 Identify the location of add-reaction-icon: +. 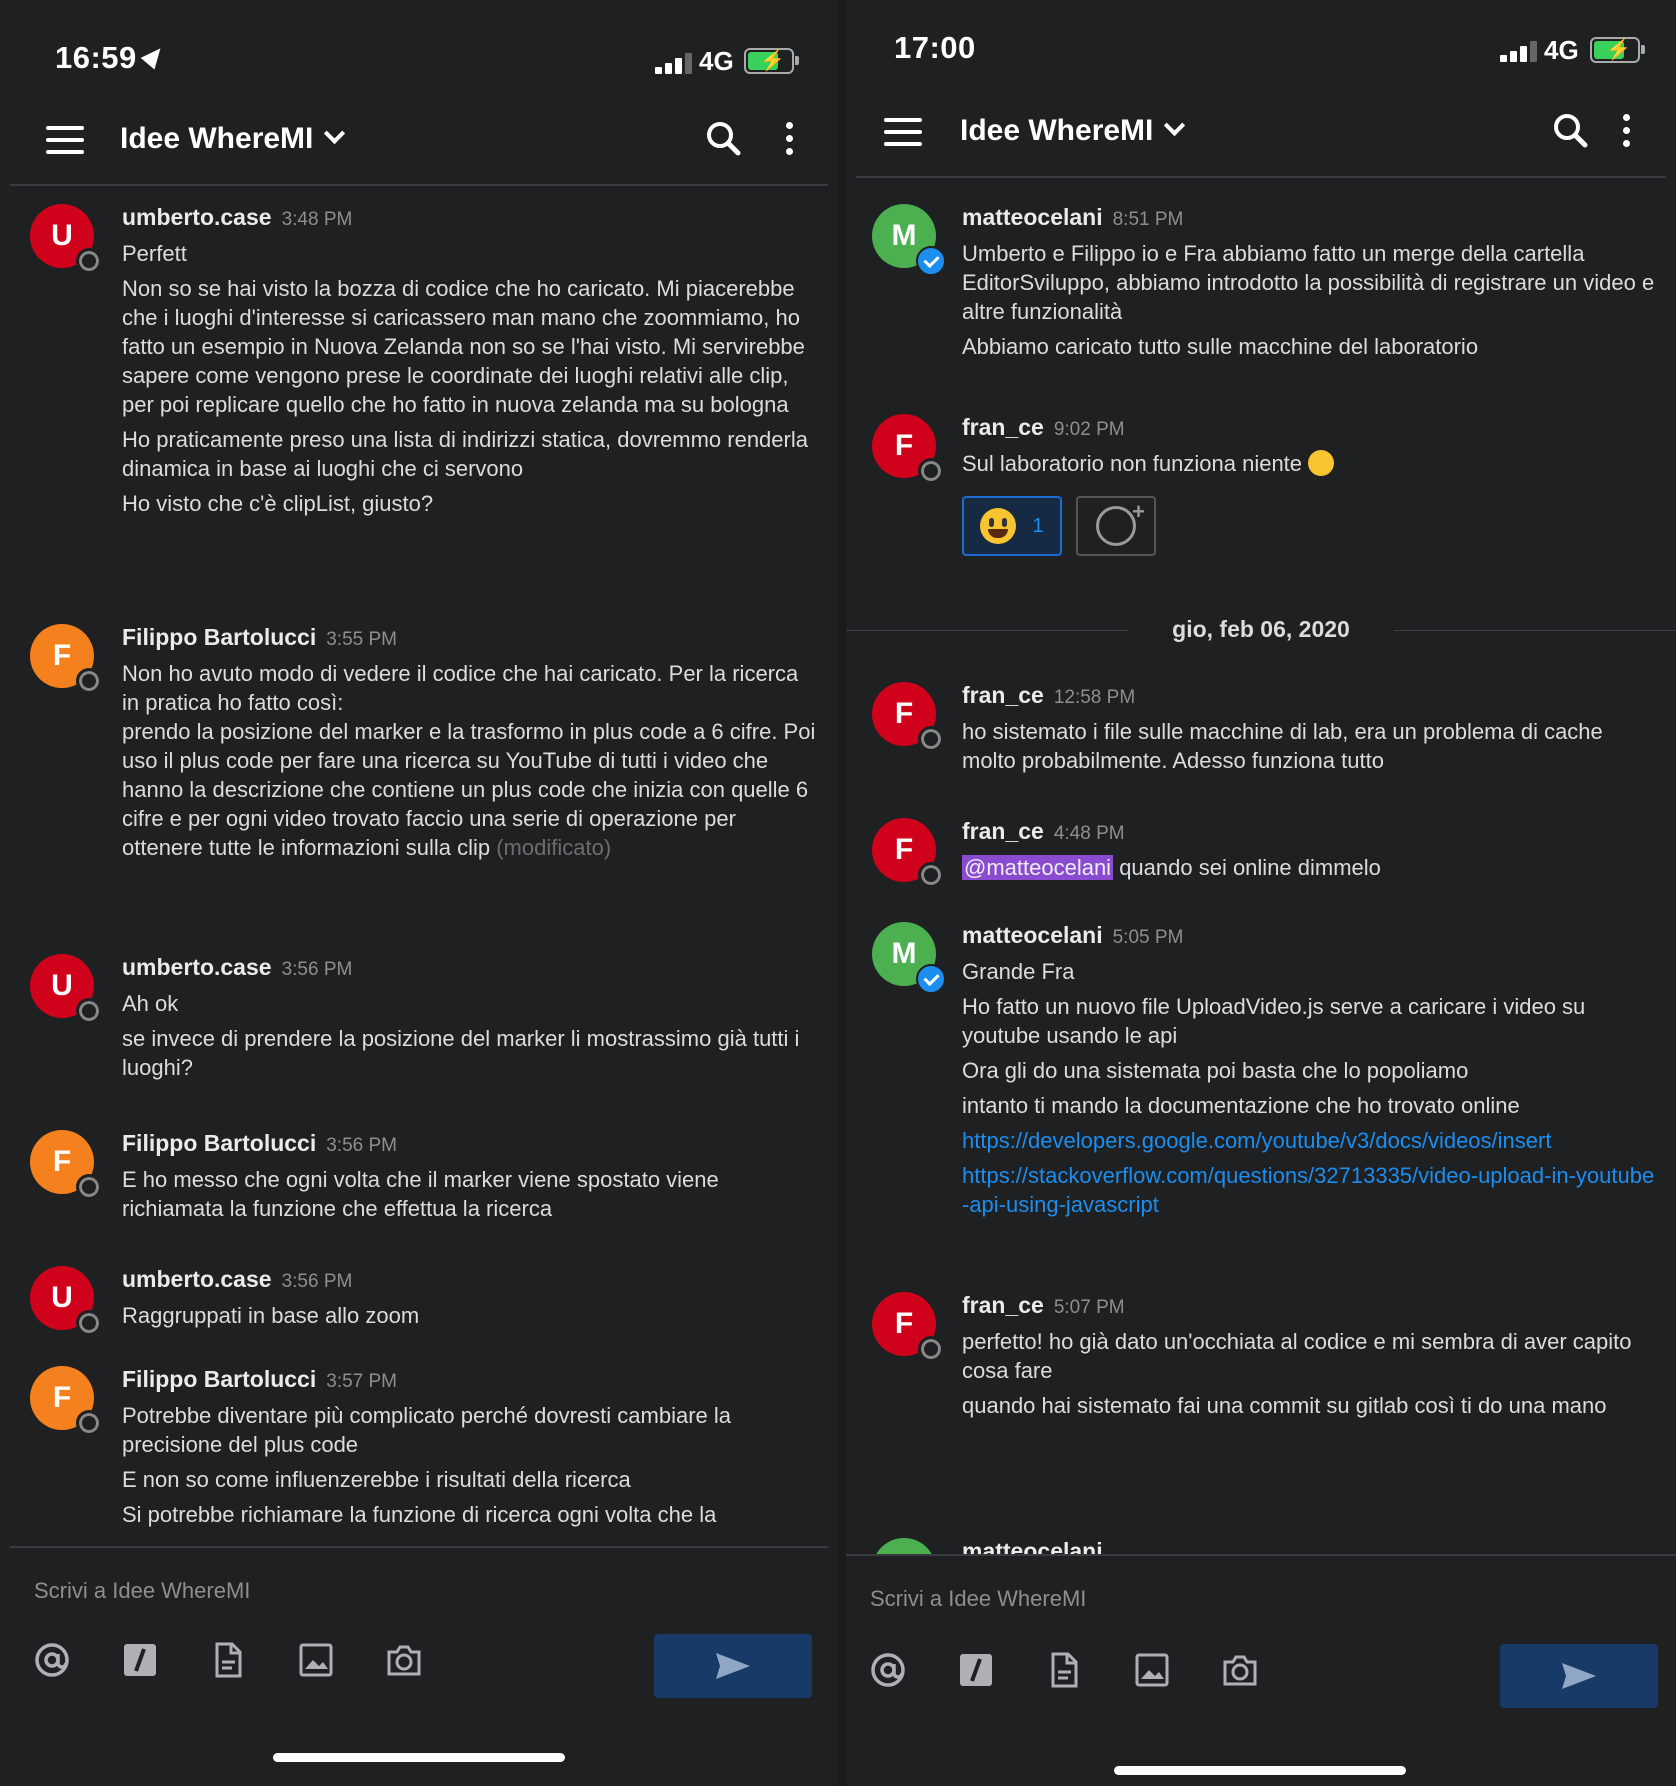
(1120, 522).